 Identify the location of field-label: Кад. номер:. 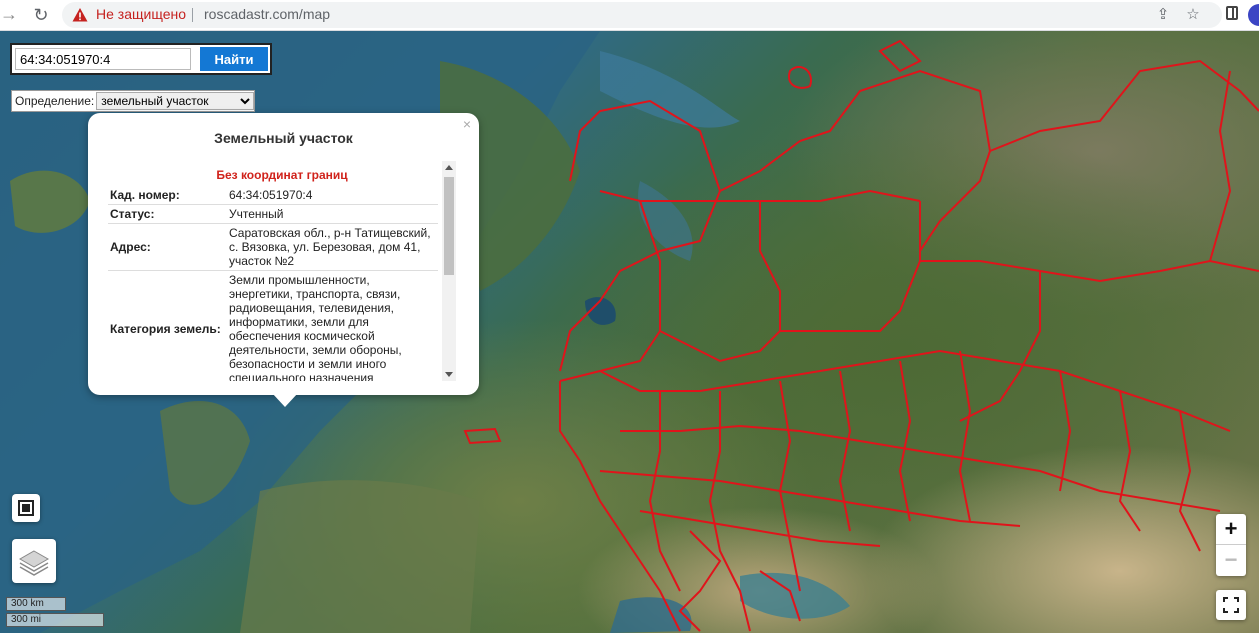
(167, 195).